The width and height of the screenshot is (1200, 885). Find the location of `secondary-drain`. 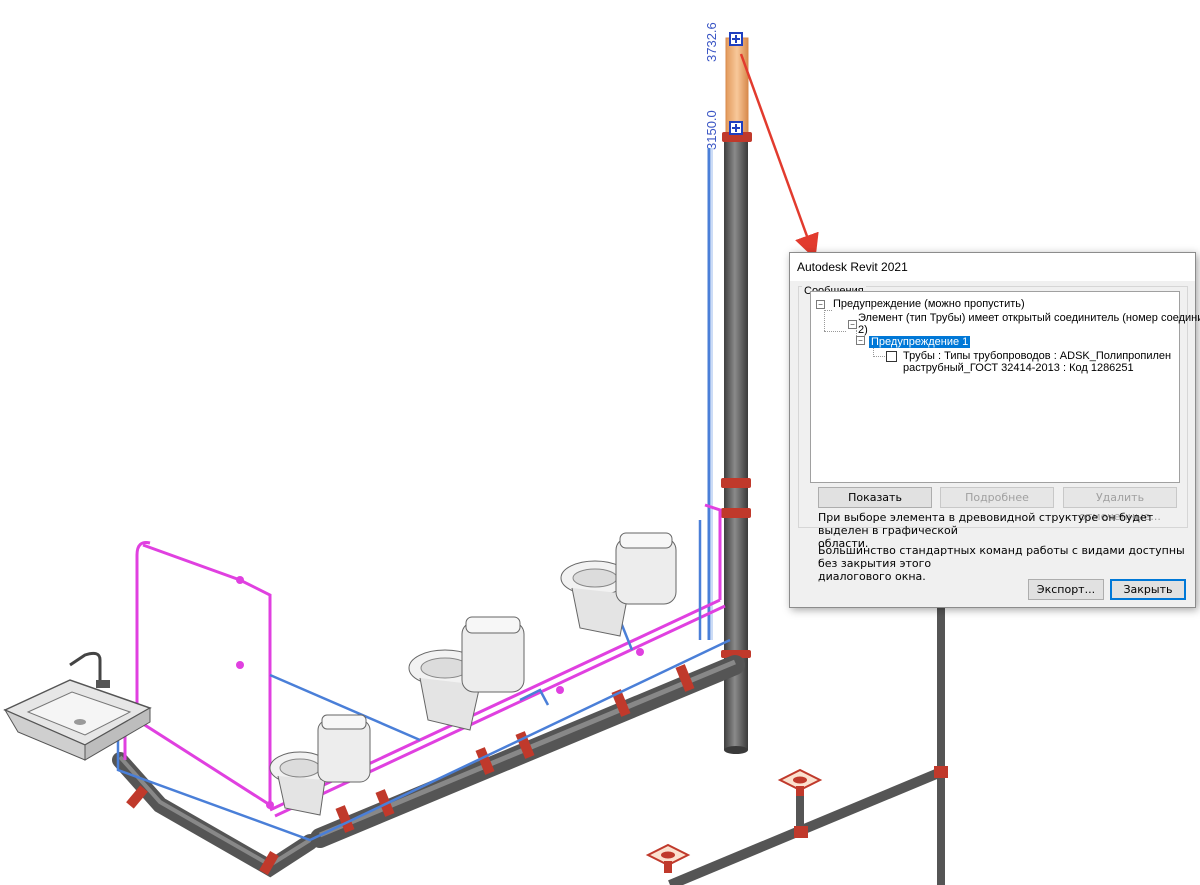

secondary-drain is located at coordinates (808, 742).